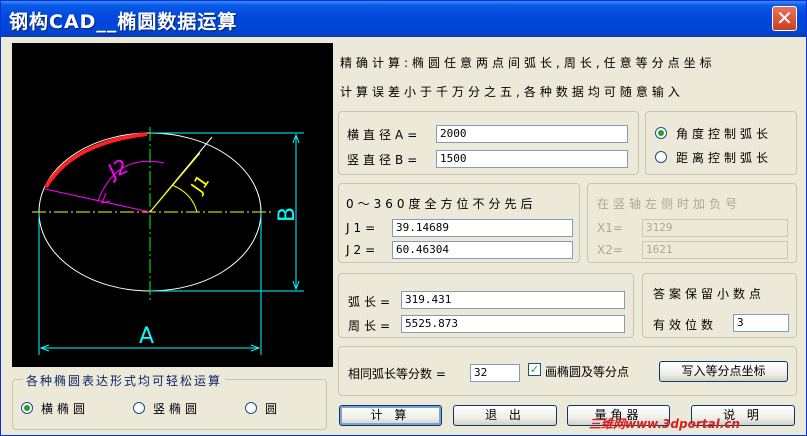 The image size is (807, 436). Describe the element at coordinates (287, 214) in the screenshot. I see `dim-b-label: B` at that location.